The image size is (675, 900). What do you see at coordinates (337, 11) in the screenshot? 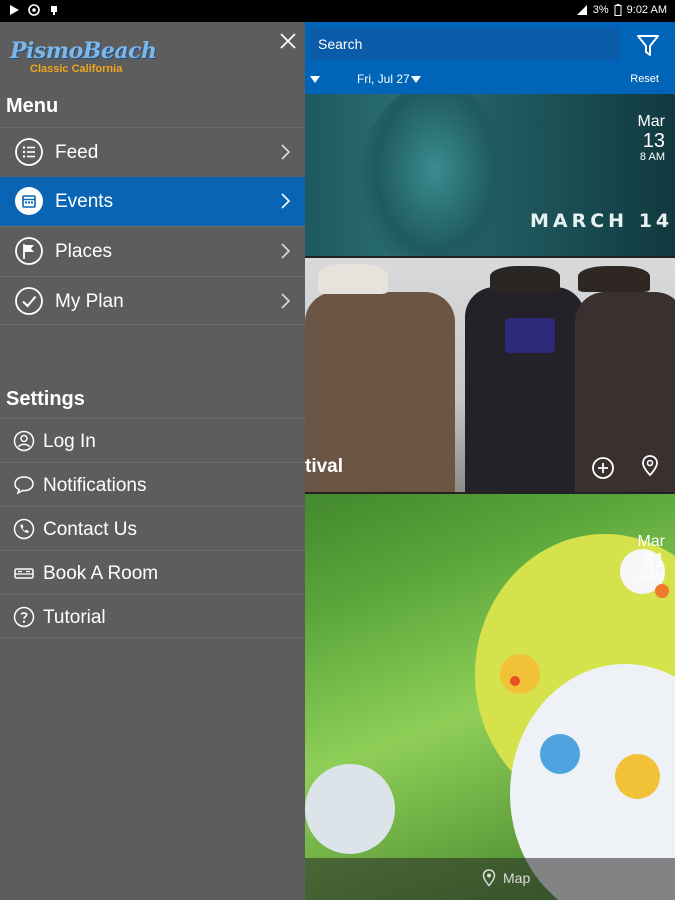
I see `status-bar: 3% 9:02 AM` at bounding box center [337, 11].